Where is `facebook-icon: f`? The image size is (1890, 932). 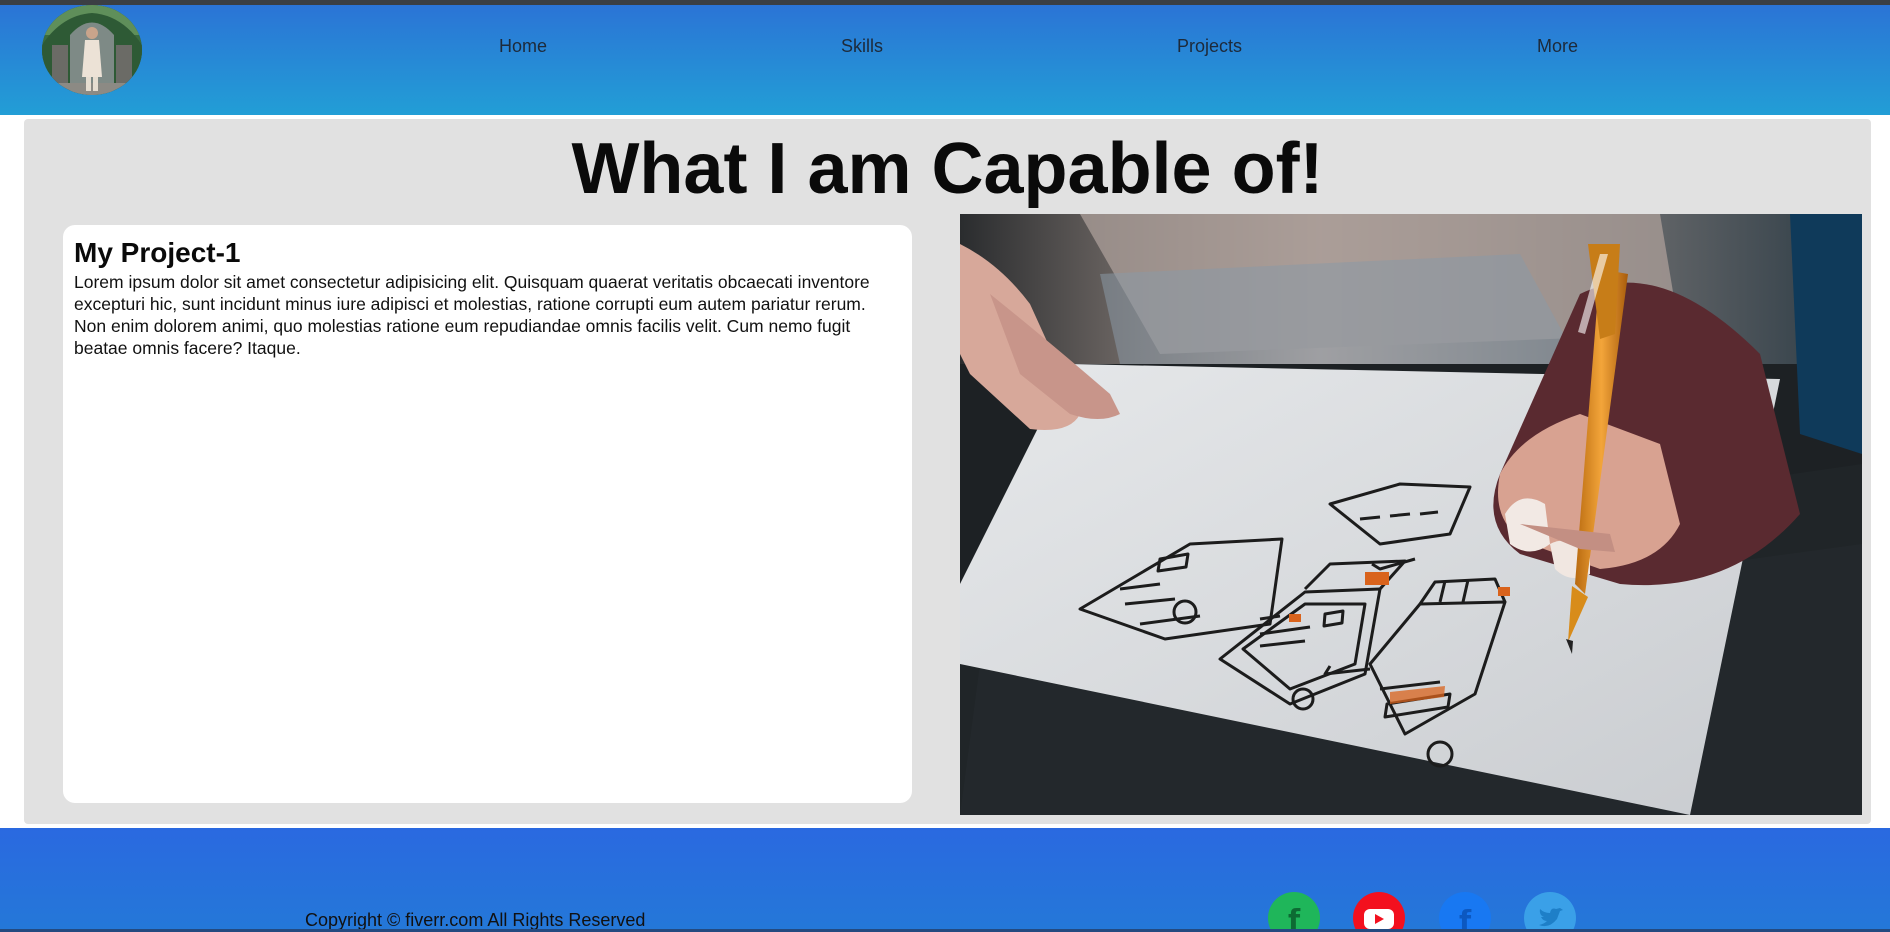
facebook-icon: f is located at coordinates (1465, 912).